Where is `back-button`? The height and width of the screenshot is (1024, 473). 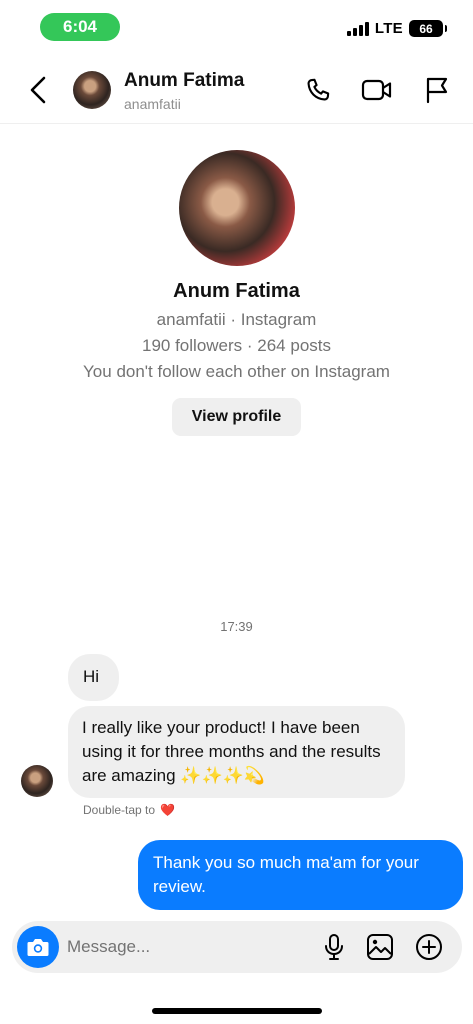
back-button is located at coordinates (38, 90).